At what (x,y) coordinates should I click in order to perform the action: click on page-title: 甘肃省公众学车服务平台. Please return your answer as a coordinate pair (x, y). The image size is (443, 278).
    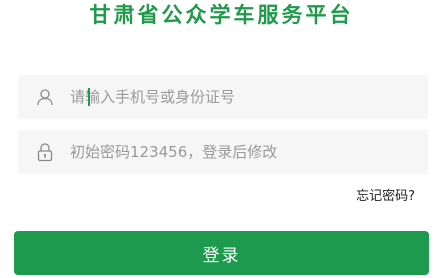
    Looking at the image, I should click on (221, 14).